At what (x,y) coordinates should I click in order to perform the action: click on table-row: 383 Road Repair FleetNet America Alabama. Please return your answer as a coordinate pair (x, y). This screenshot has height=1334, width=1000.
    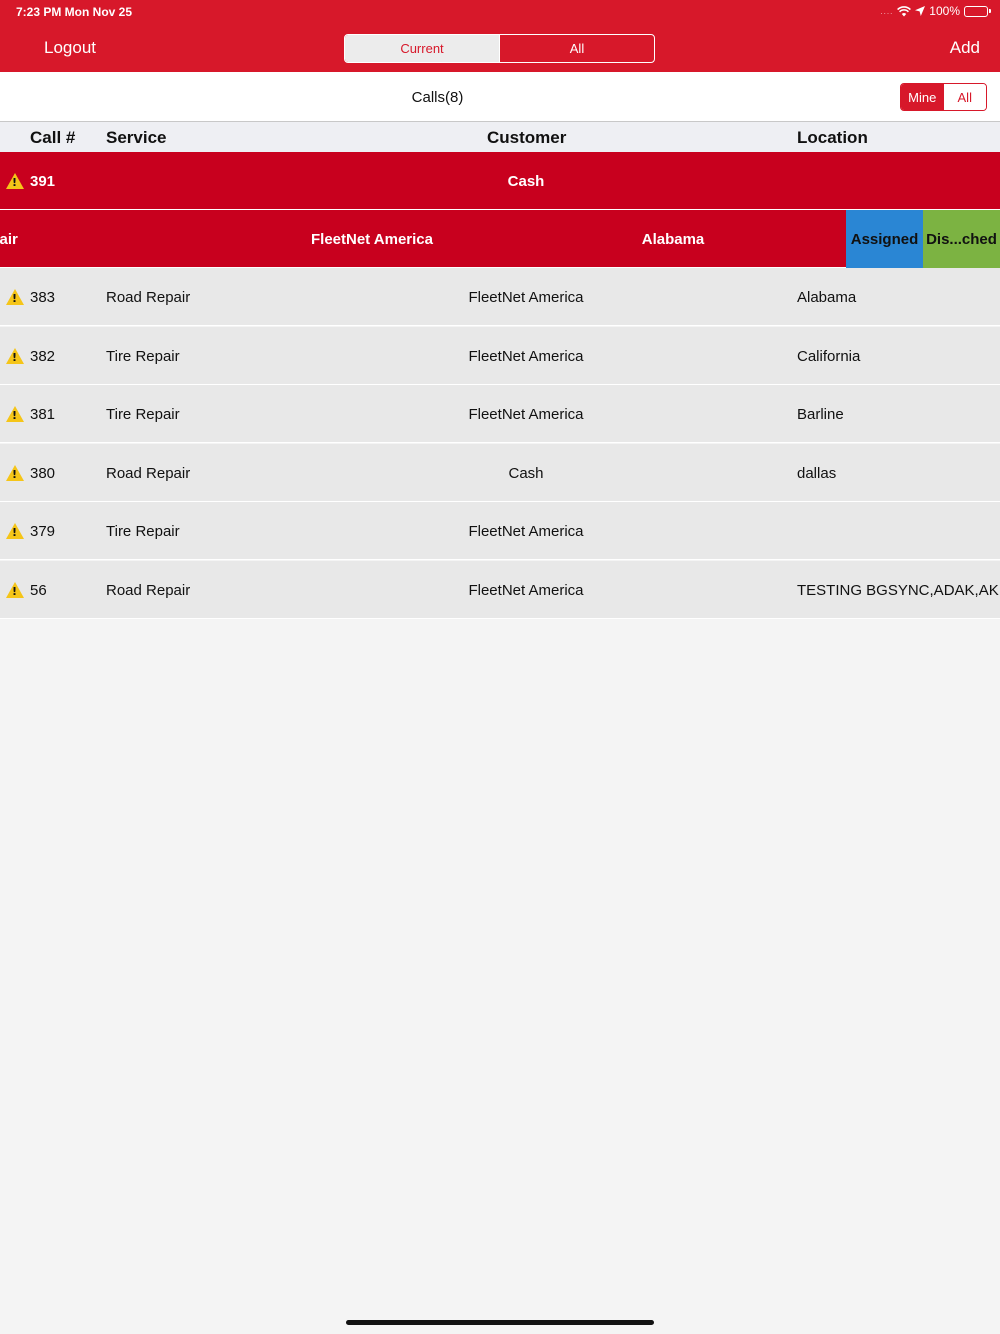
    Looking at the image, I should click on (500, 297).